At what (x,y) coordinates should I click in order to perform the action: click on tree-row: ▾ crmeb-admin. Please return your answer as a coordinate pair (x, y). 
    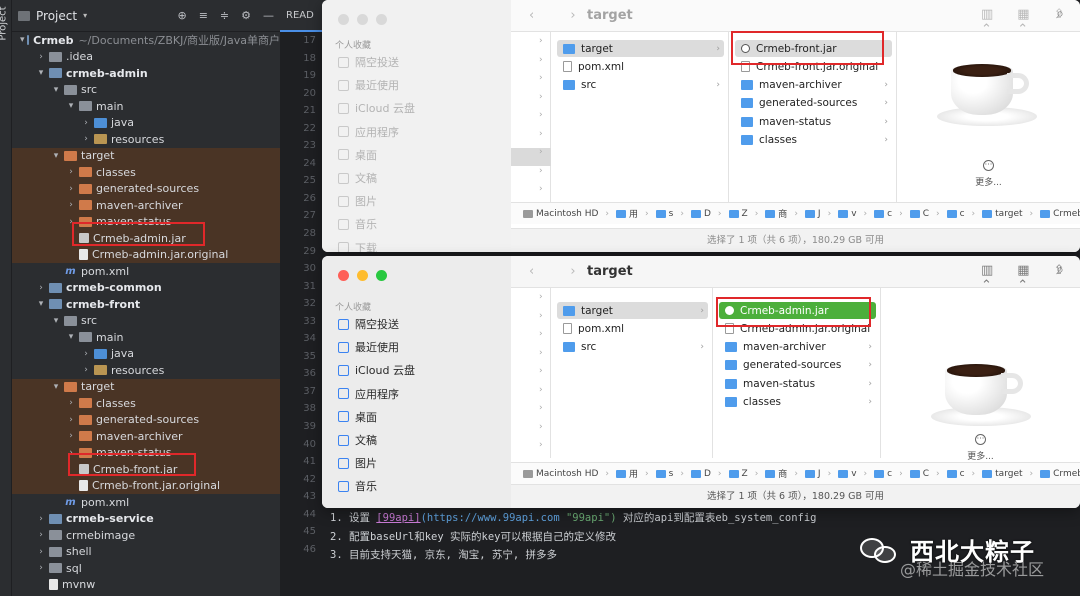
    Looking at the image, I should click on (146, 73).